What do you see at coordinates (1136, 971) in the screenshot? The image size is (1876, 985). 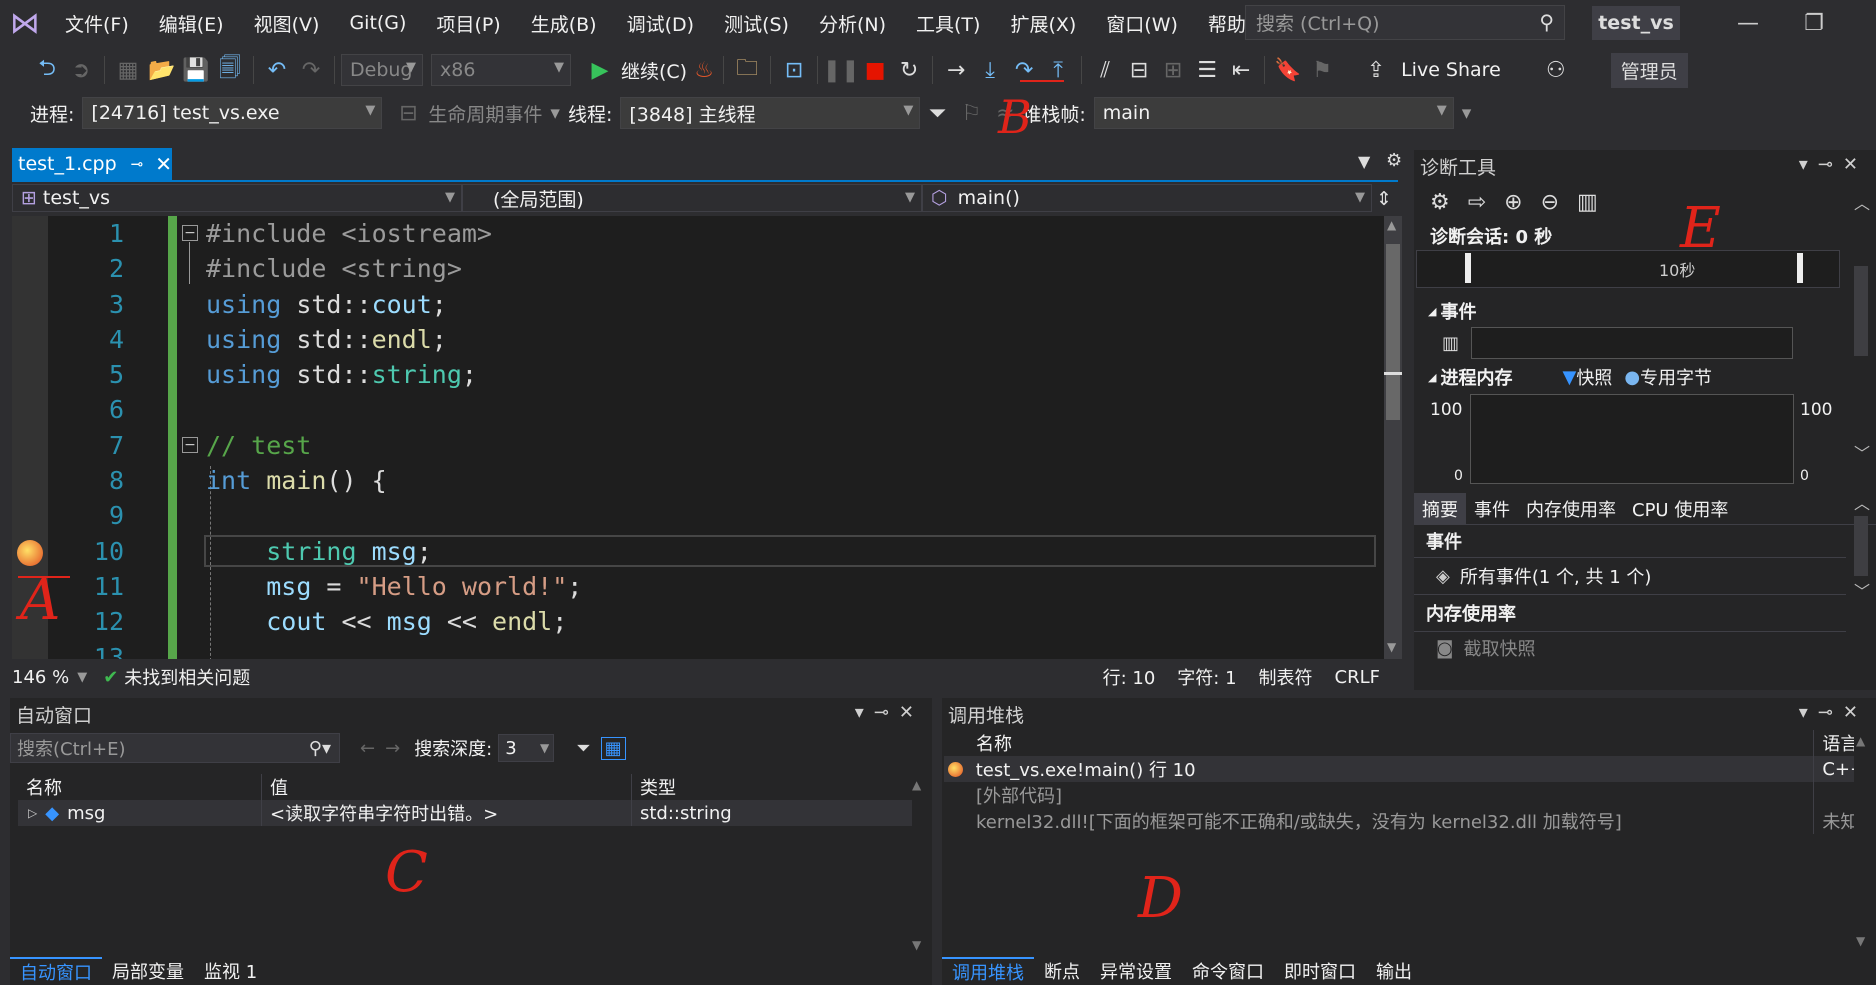 I see `tab-exception-settings: 异常设置` at bounding box center [1136, 971].